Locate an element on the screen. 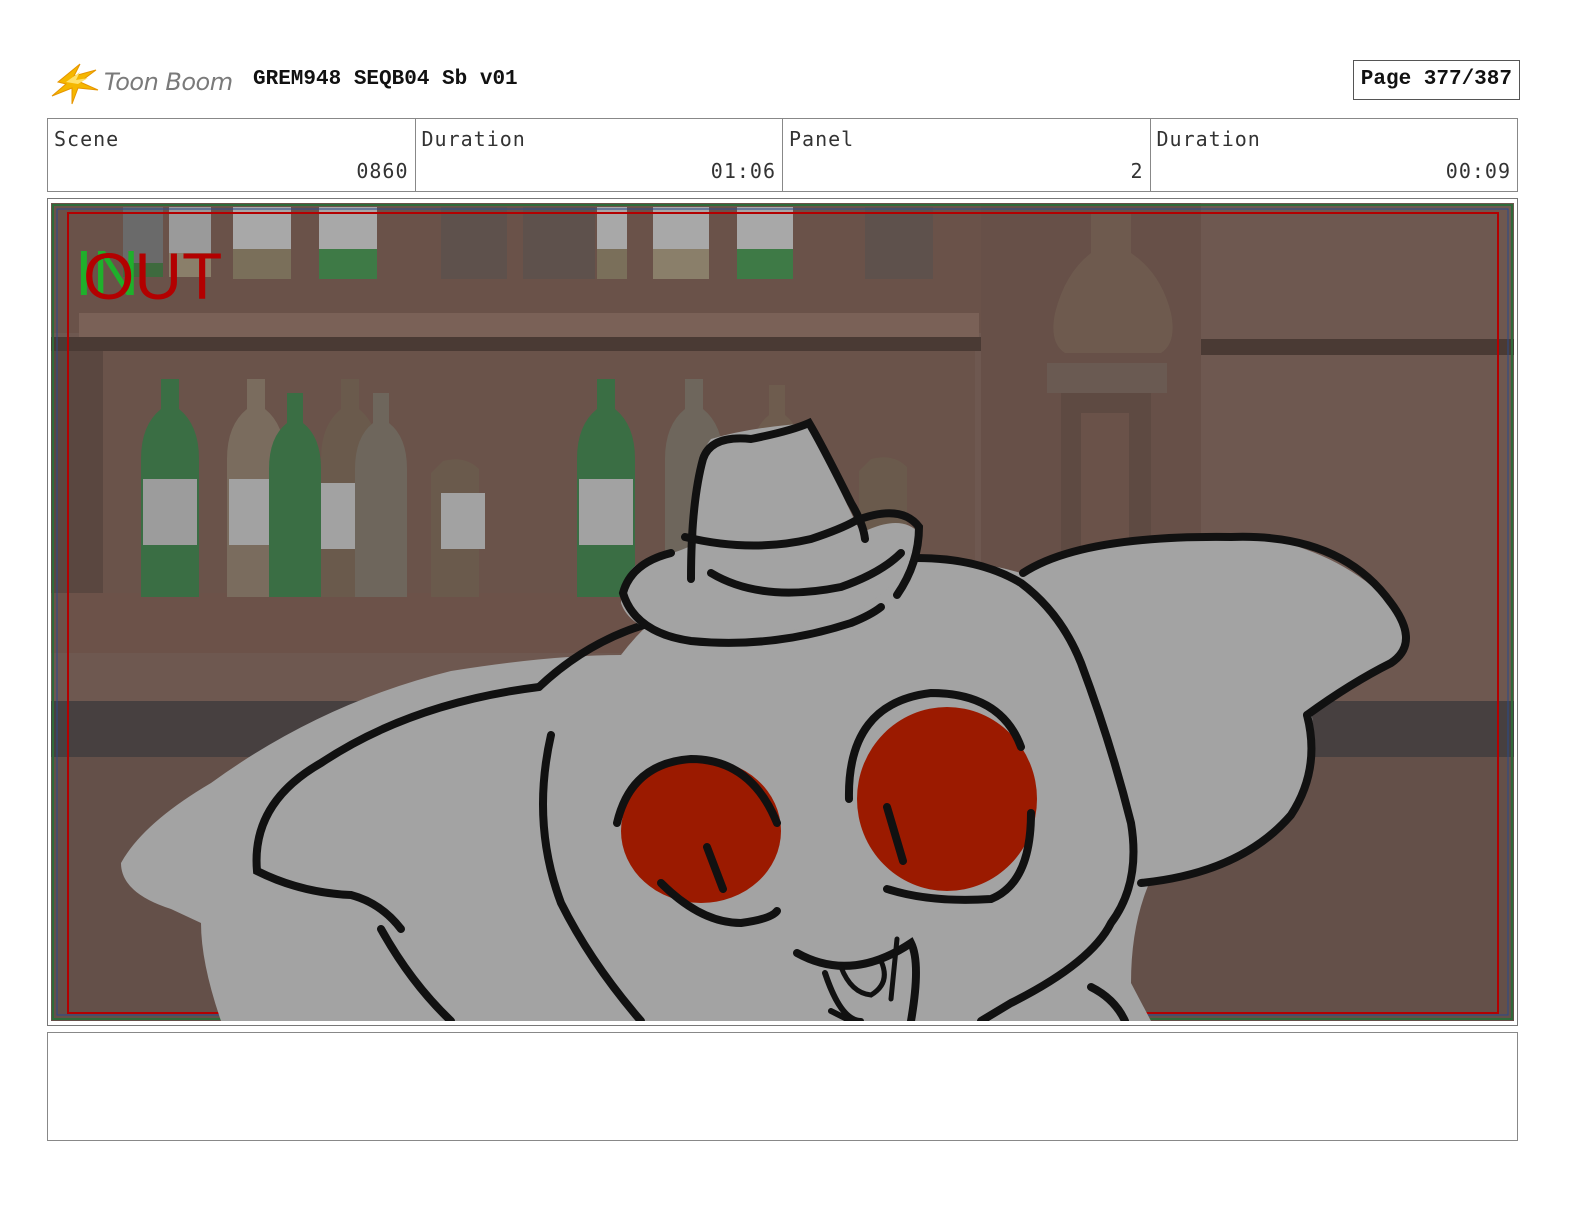 This screenshot has height=1224, width=1584. panel-duration-label: Duration is located at coordinates (1208, 139).